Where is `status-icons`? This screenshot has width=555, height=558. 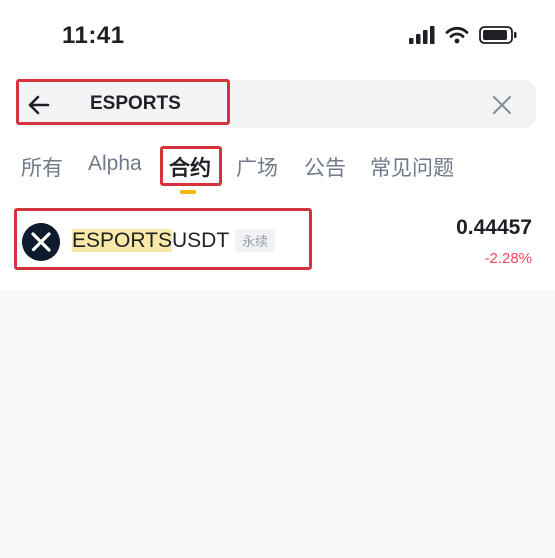 status-icons is located at coordinates (463, 35).